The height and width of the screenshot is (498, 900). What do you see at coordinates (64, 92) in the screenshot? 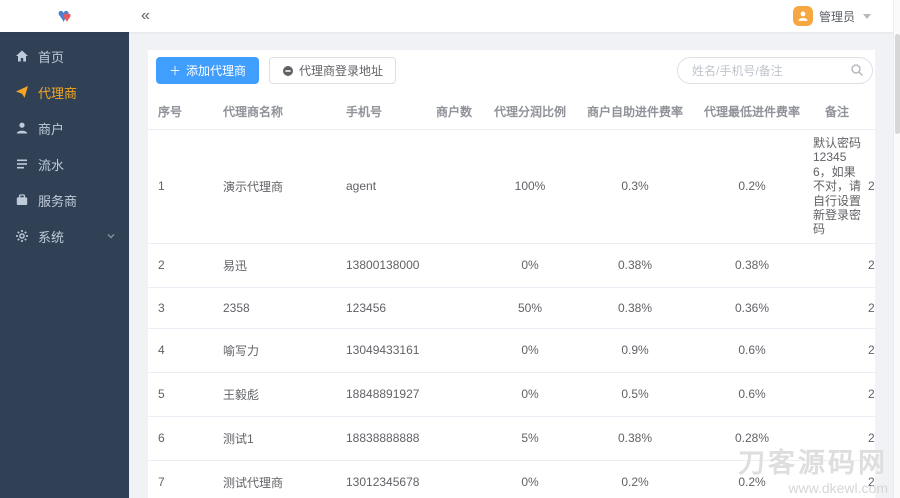
I see `sidebar-item-agents: 代理商` at bounding box center [64, 92].